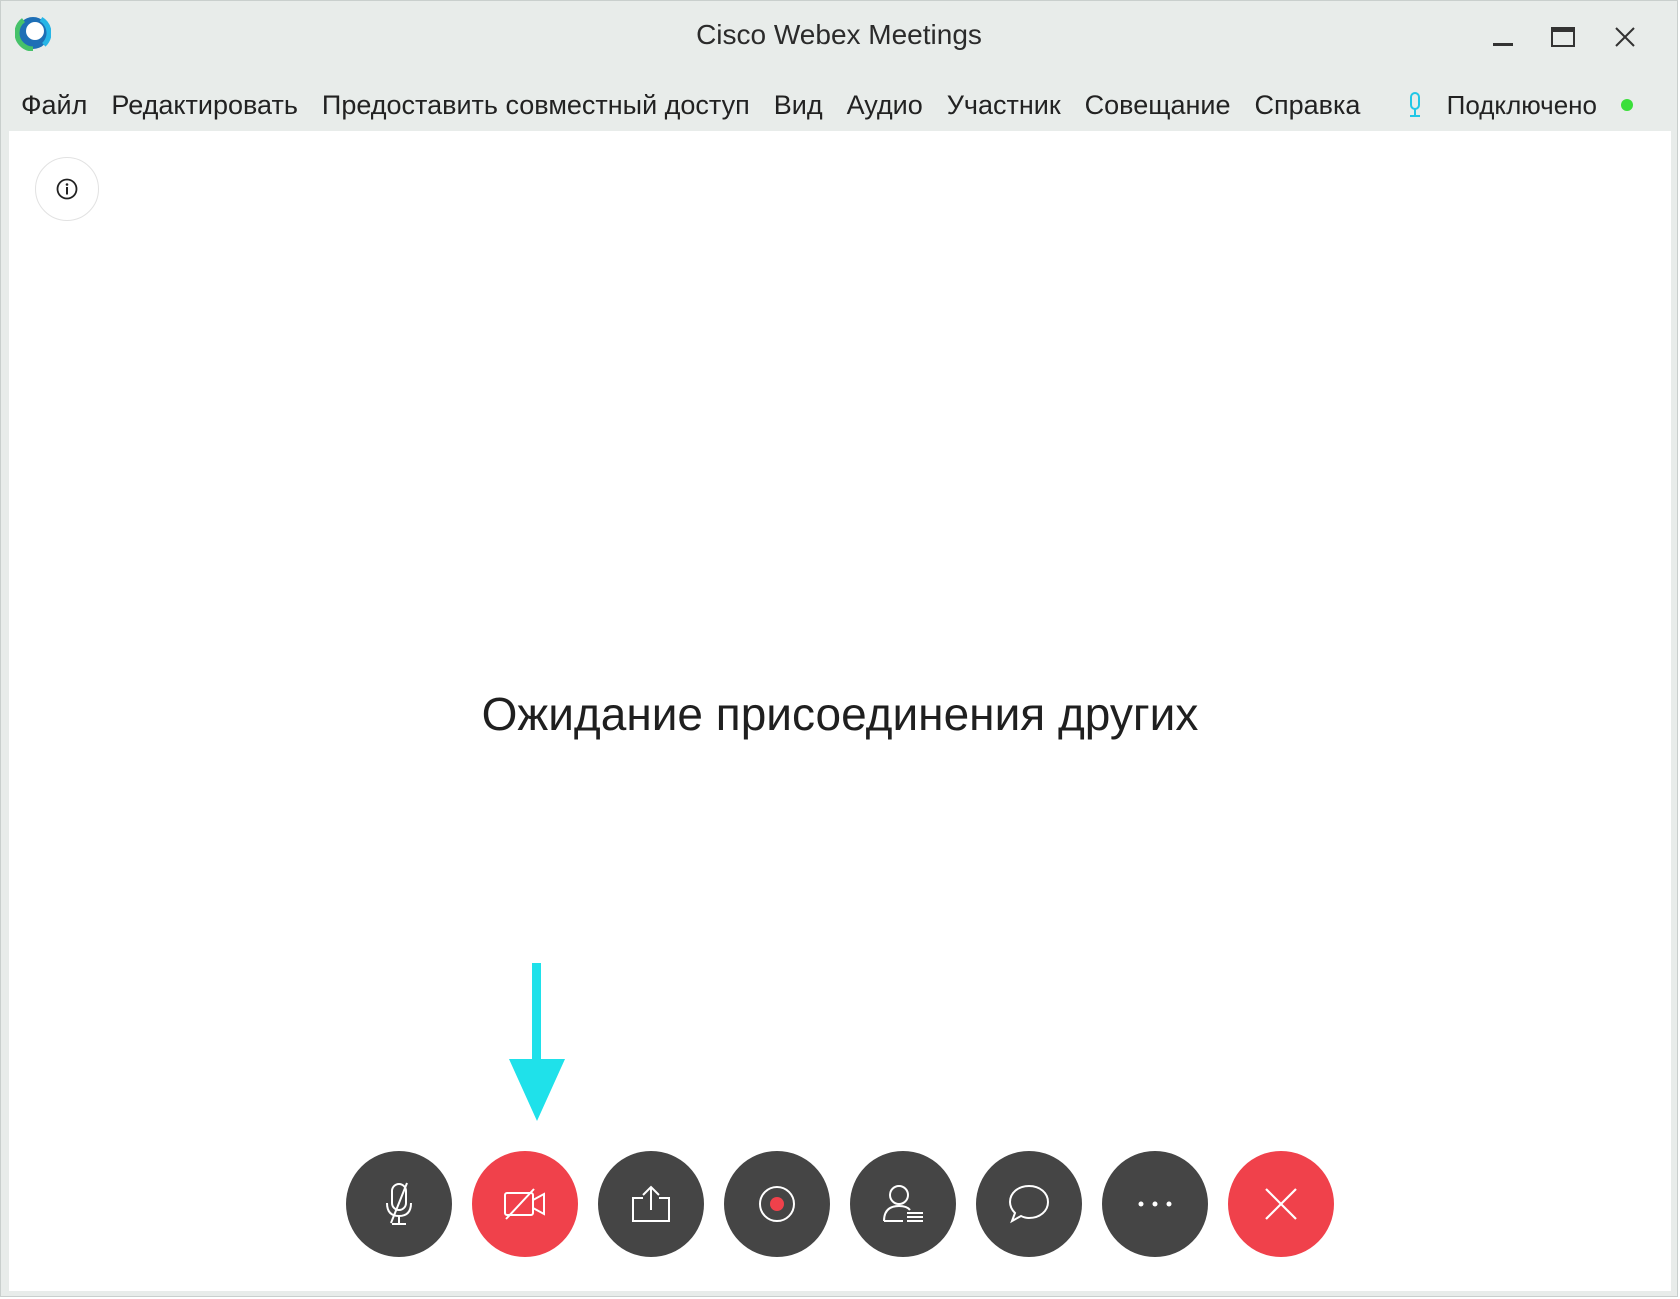 The image size is (1680, 1299). Describe the element at coordinates (885, 105) in the screenshot. I see `menu-audio: Аудио` at that location.